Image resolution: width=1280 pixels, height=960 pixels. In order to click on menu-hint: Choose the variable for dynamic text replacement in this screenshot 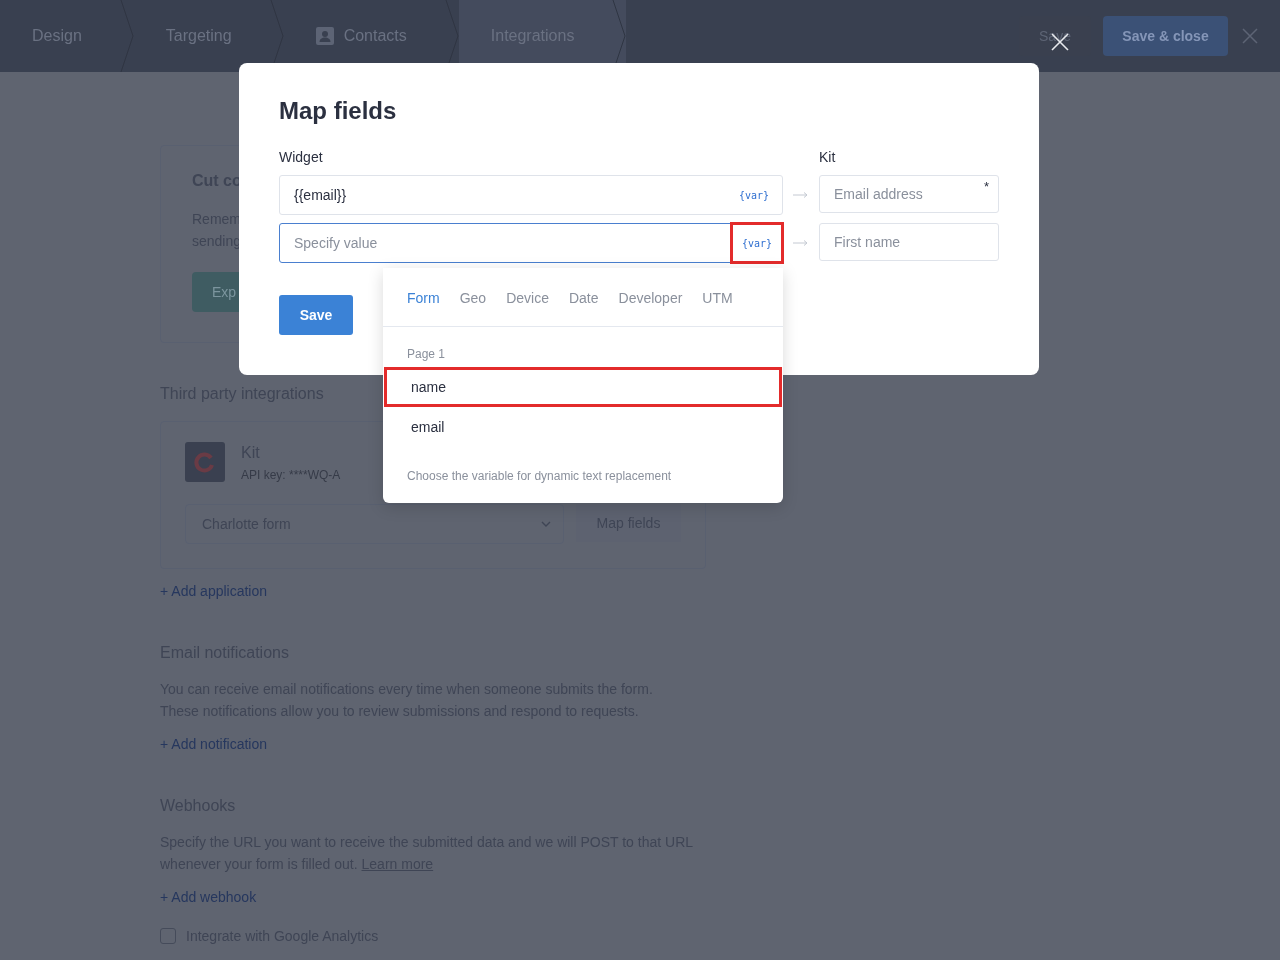, I will do `click(539, 476)`.